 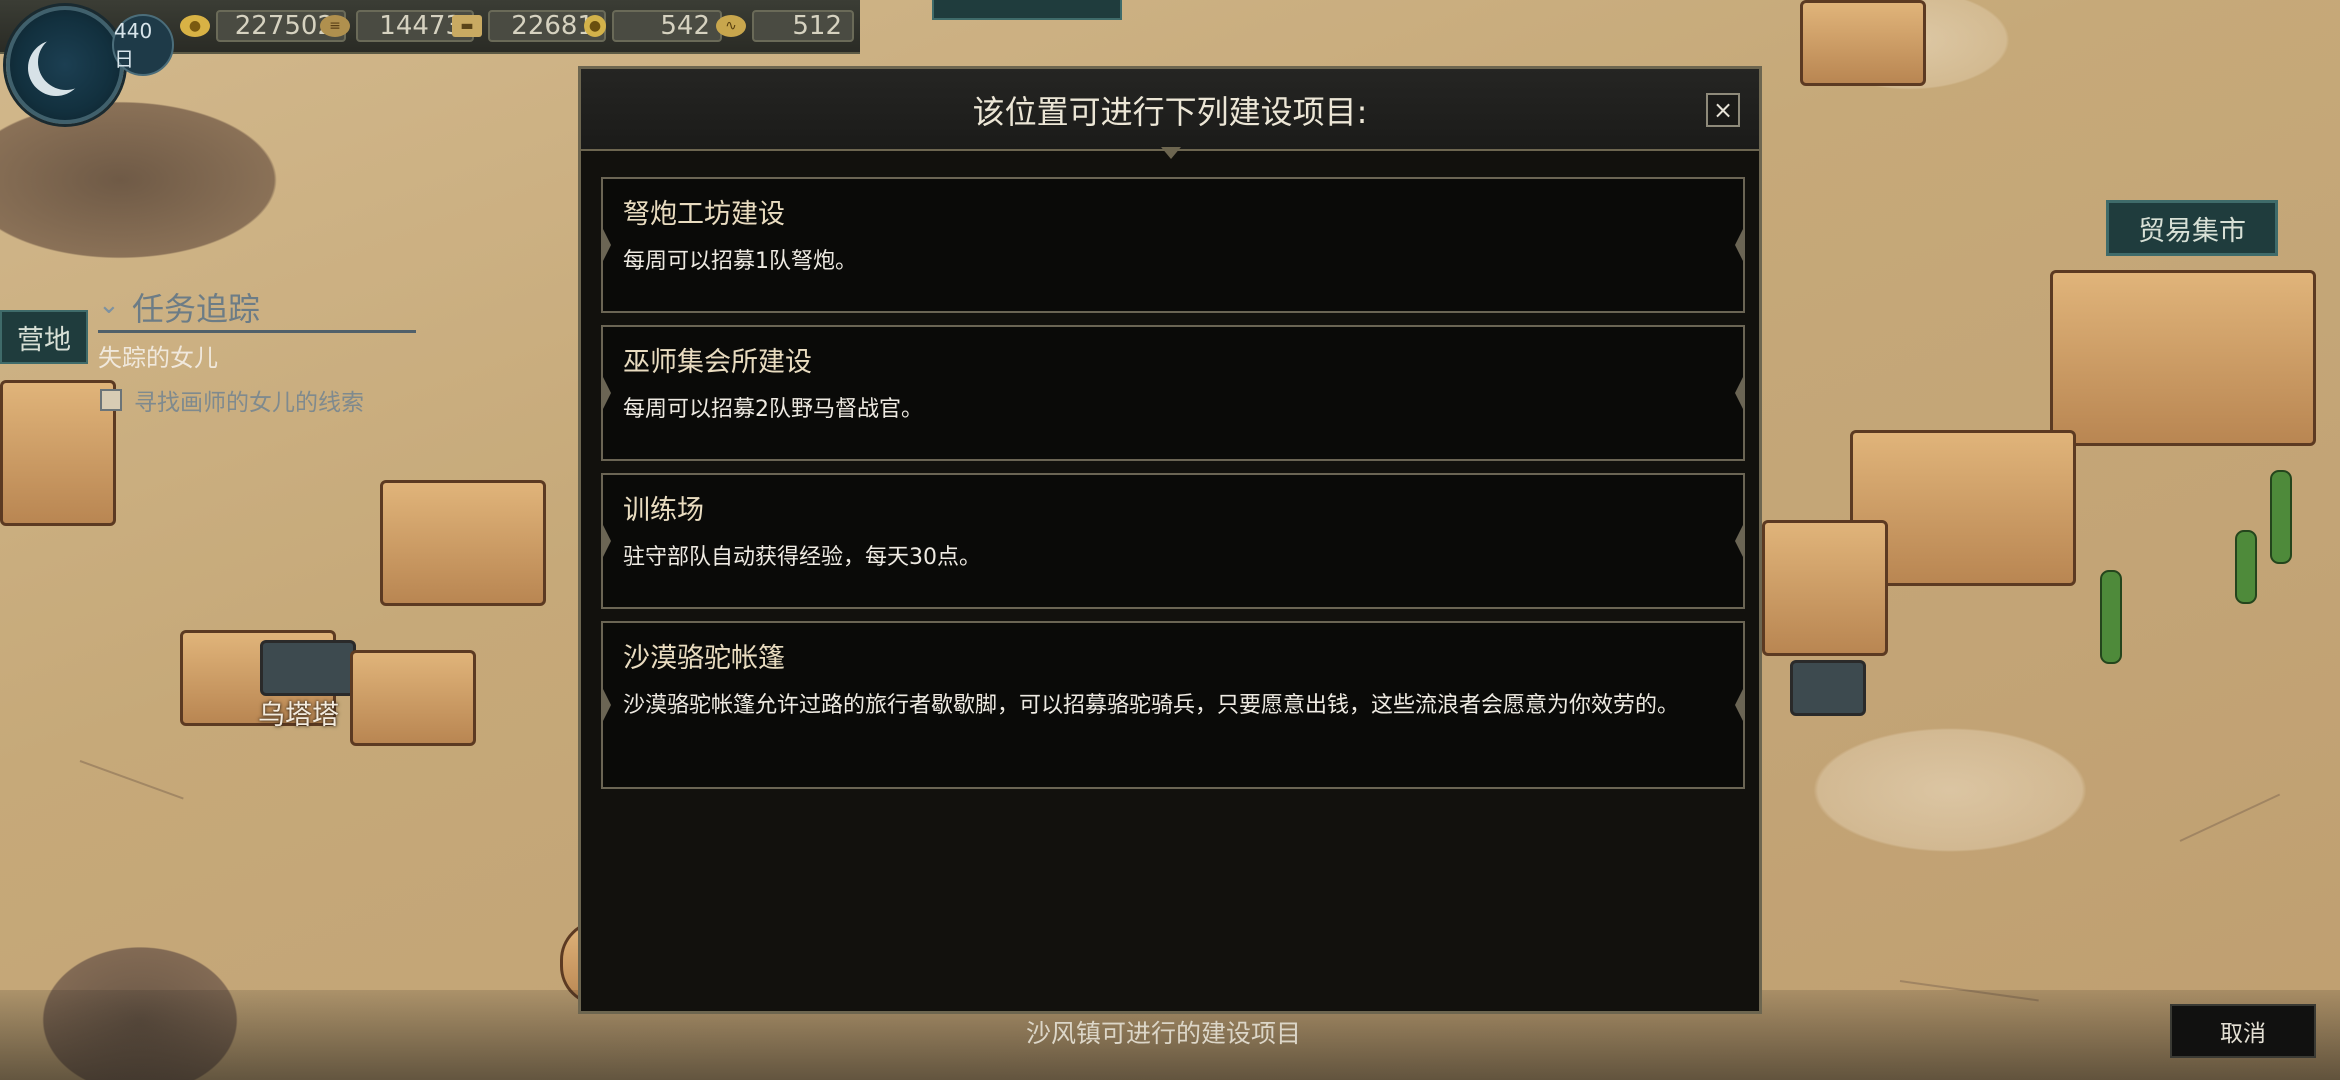 I want to click on horn-icon: ∿, so click(x=731, y=26).